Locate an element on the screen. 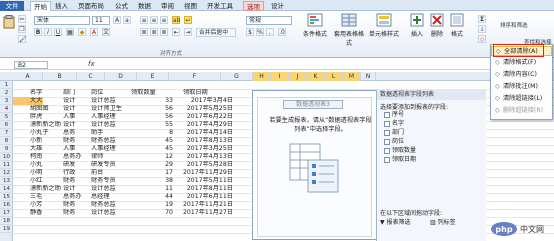 The height and width of the screenshot is (241, 554). align-top-icon: ≡ is located at coordinates (144, 20).